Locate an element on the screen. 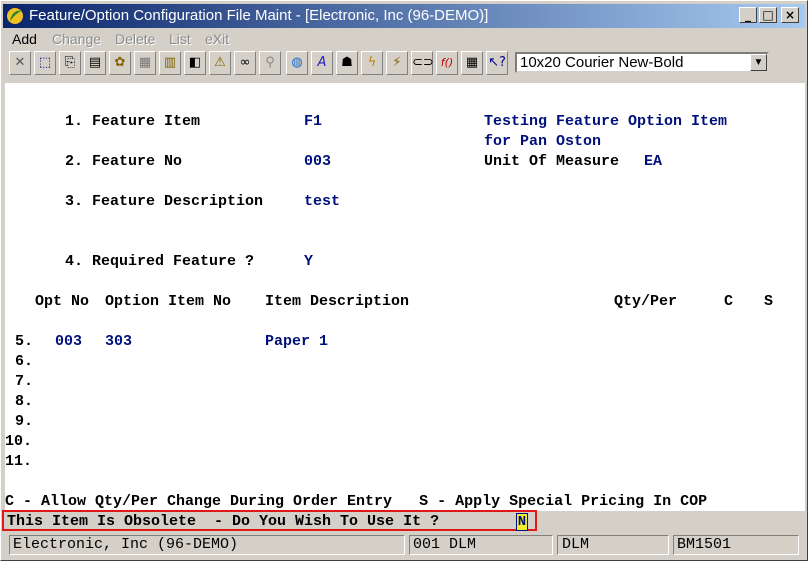 The width and height of the screenshot is (808, 561). lightning-icon: ϟ is located at coordinates (372, 63).